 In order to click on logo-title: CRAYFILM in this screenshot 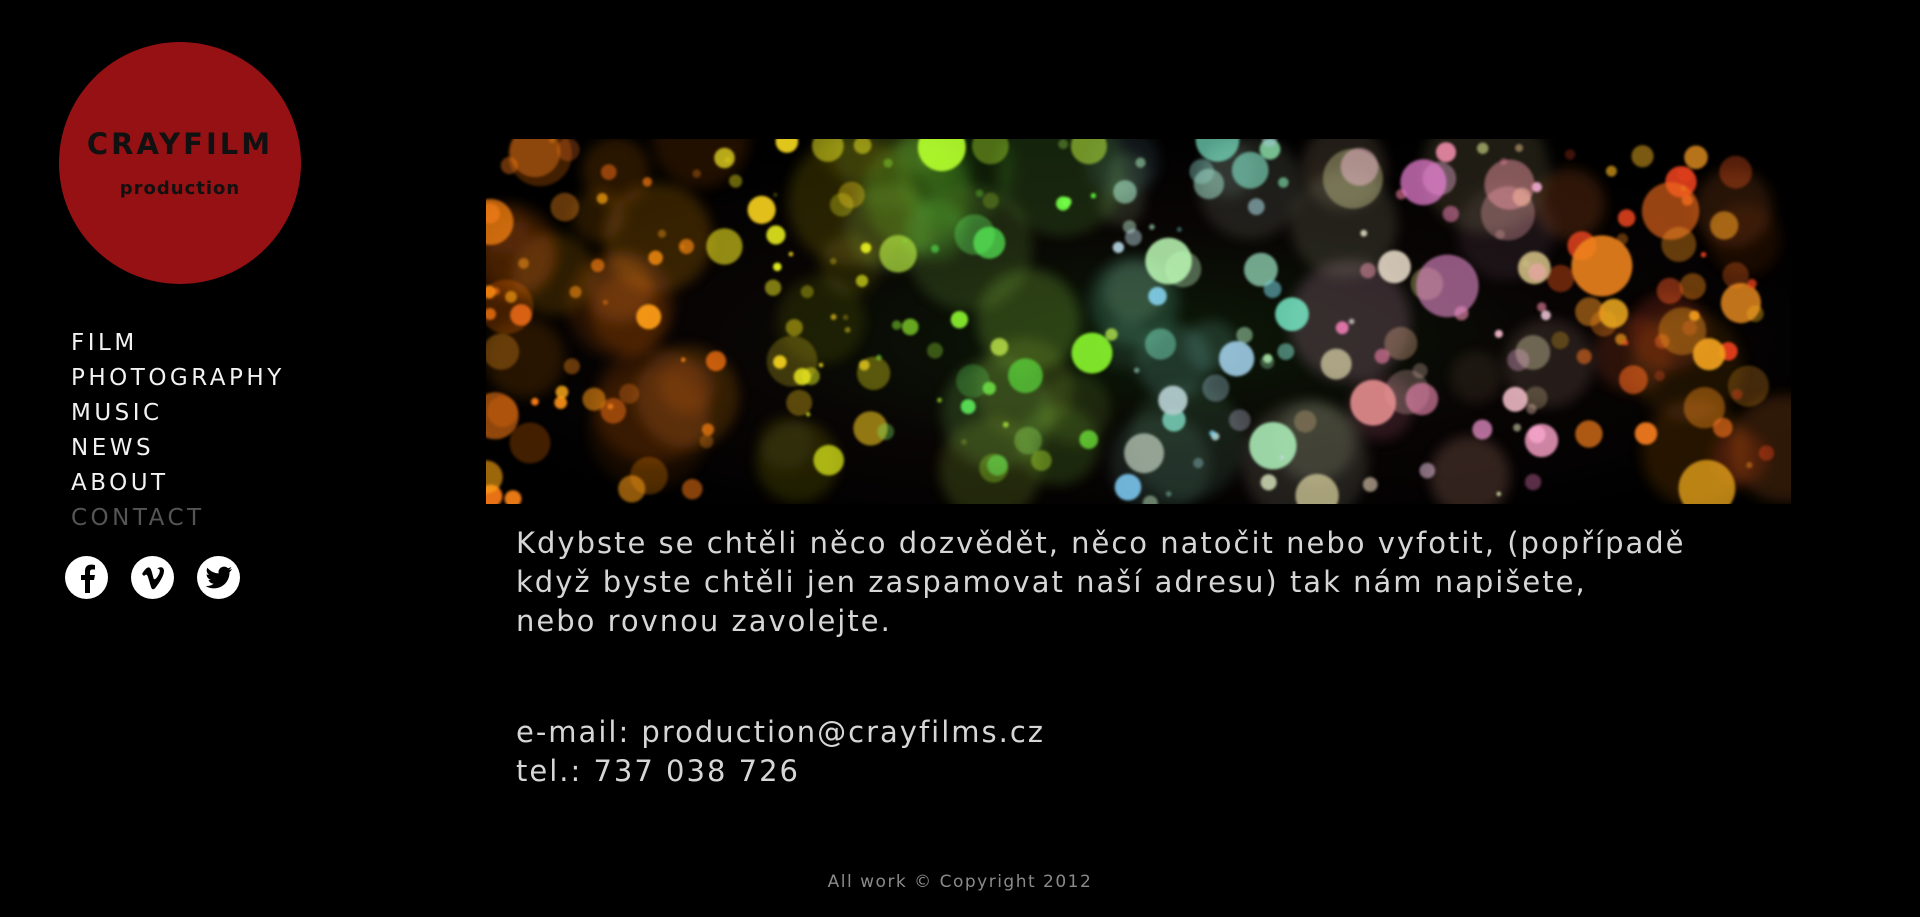, I will do `click(180, 144)`.